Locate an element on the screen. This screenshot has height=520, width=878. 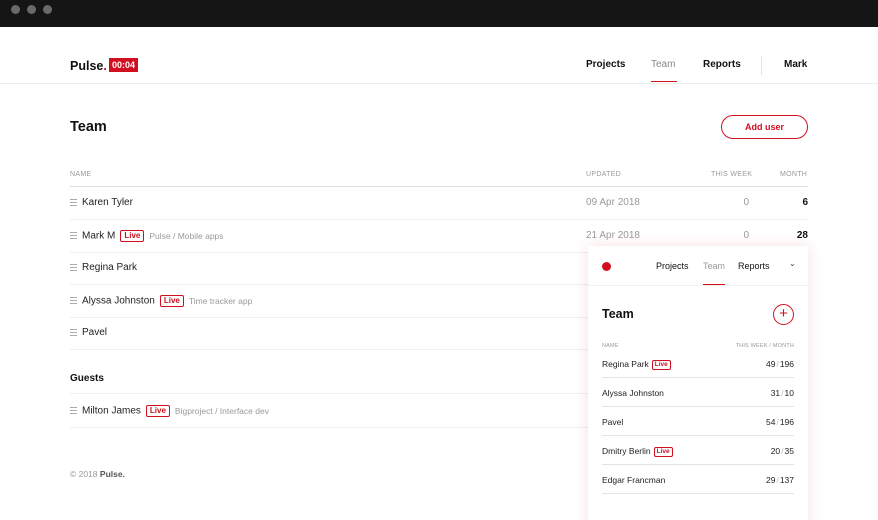
mobile-member-name: Dmitry Berlin is located at coordinates (626, 451).